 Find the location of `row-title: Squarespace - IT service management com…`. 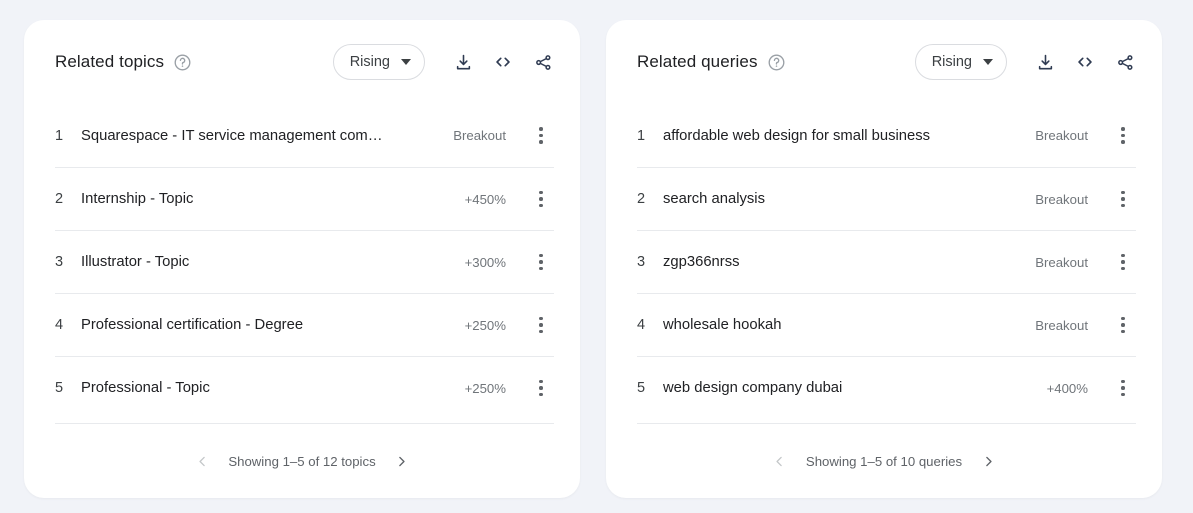

row-title: Squarespace - IT service management com… is located at coordinates (232, 135).